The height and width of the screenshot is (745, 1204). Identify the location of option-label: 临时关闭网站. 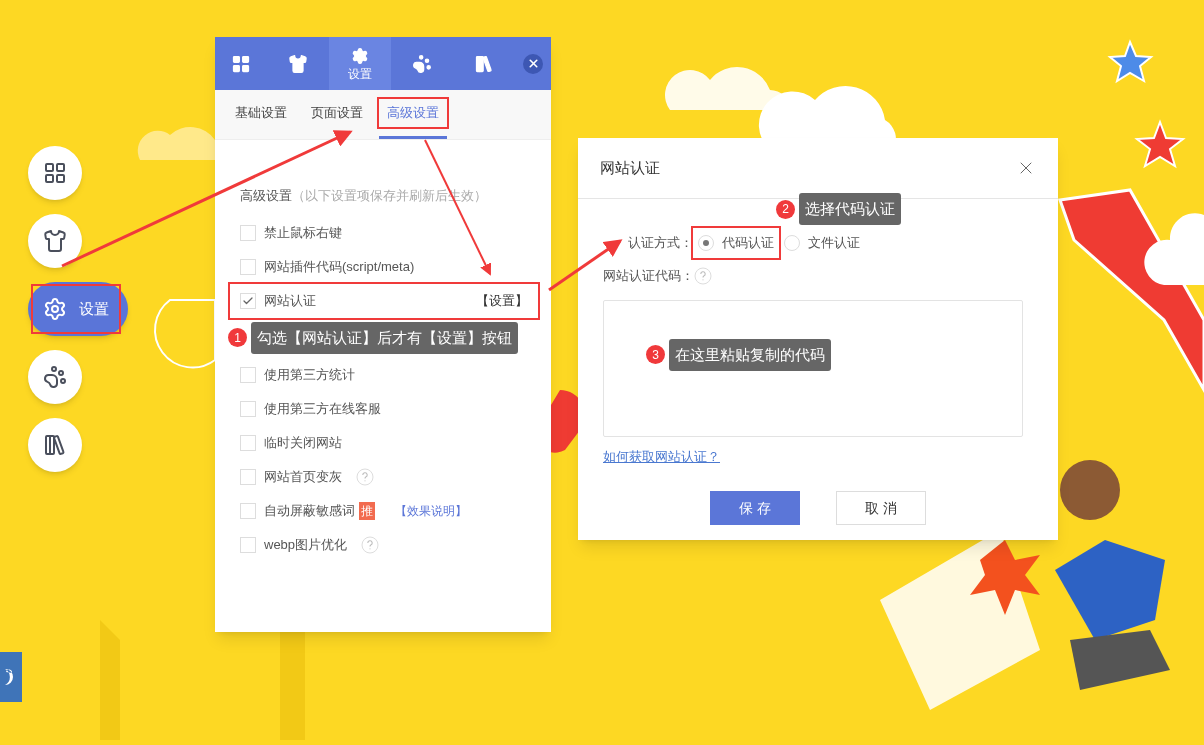
(303, 442).